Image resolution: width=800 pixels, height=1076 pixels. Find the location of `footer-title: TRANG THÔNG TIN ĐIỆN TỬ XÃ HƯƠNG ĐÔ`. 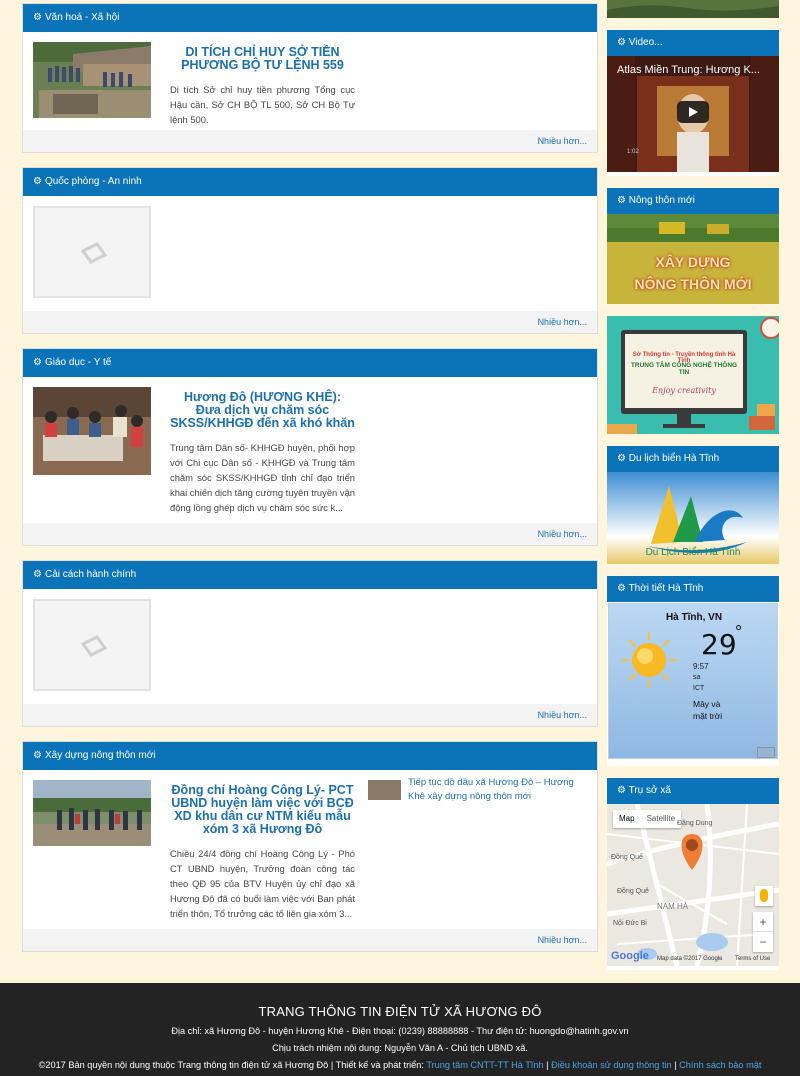

footer-title: TRANG THÔNG TIN ĐIỆN TỬ XÃ HƯƠNG ĐÔ is located at coordinates (400, 1011).